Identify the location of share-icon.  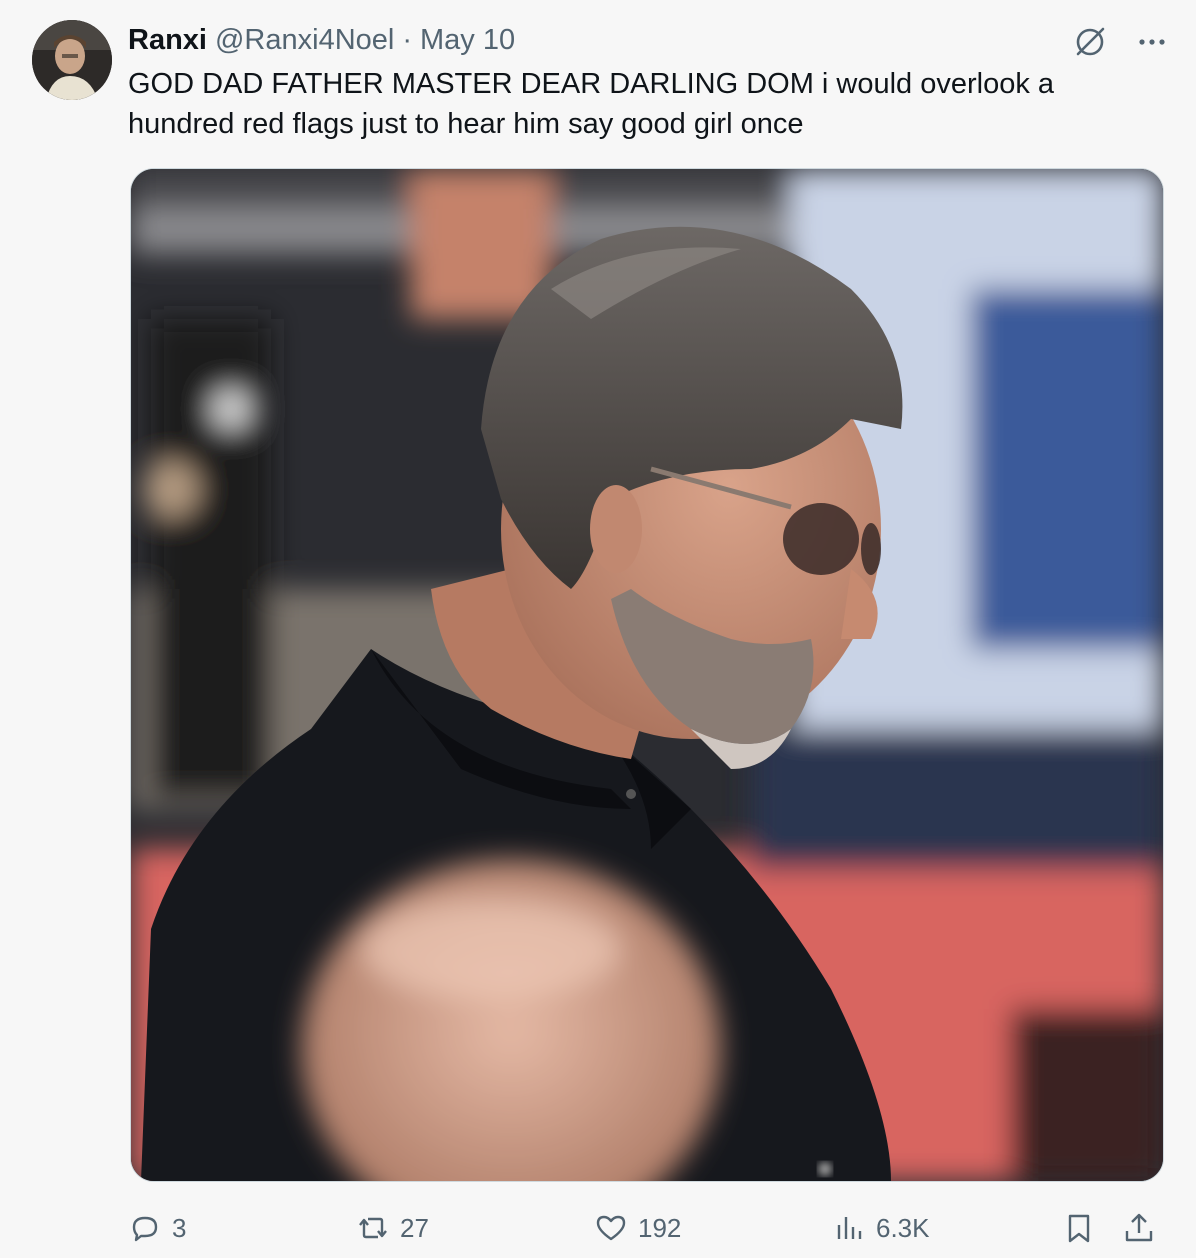
(1139, 1227).